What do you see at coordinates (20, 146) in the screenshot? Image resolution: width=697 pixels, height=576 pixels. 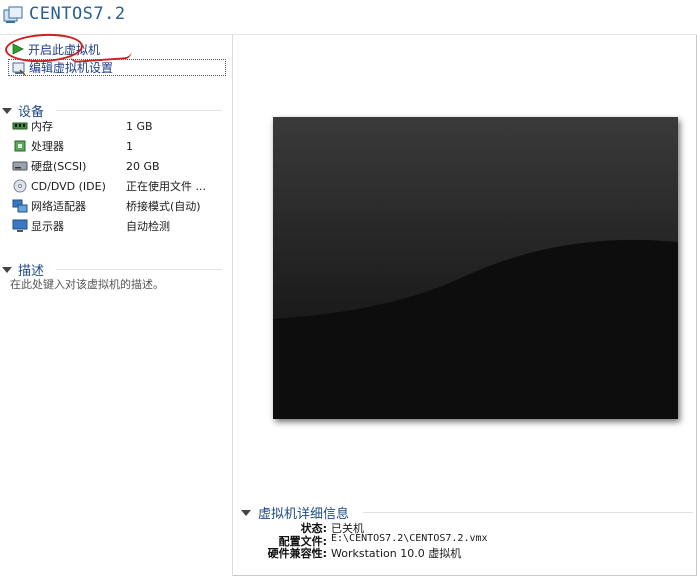 I see `processor-icon` at bounding box center [20, 146].